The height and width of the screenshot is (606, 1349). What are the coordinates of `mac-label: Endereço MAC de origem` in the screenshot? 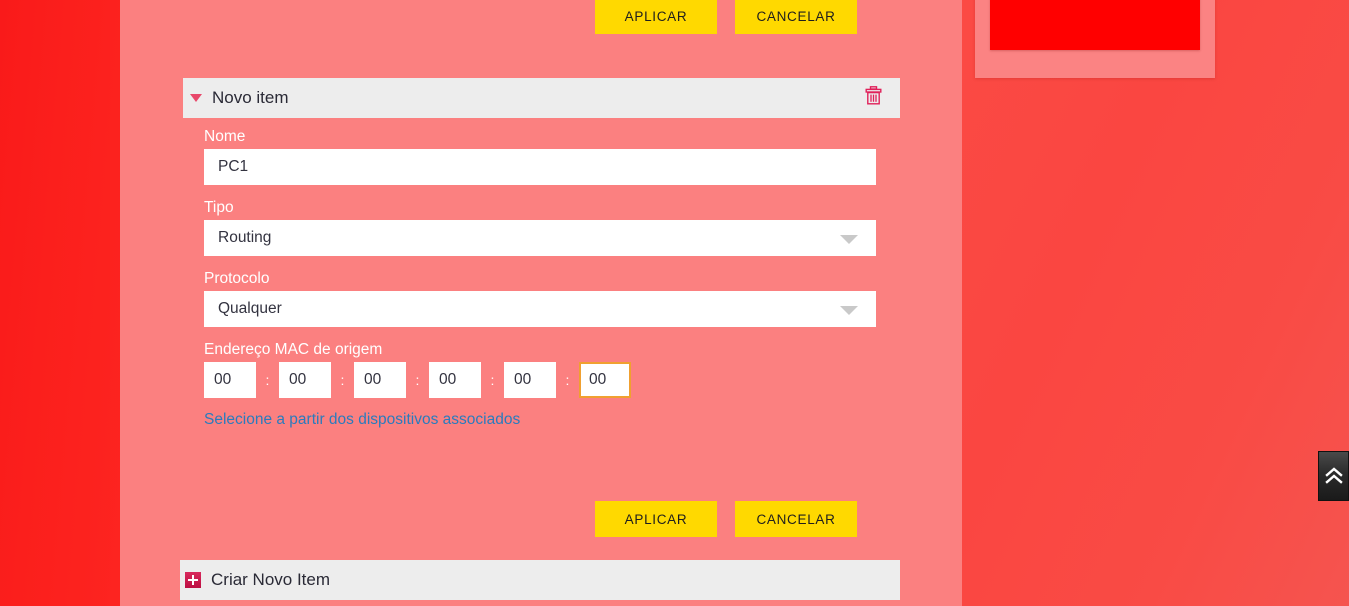 It's located at (293, 349).